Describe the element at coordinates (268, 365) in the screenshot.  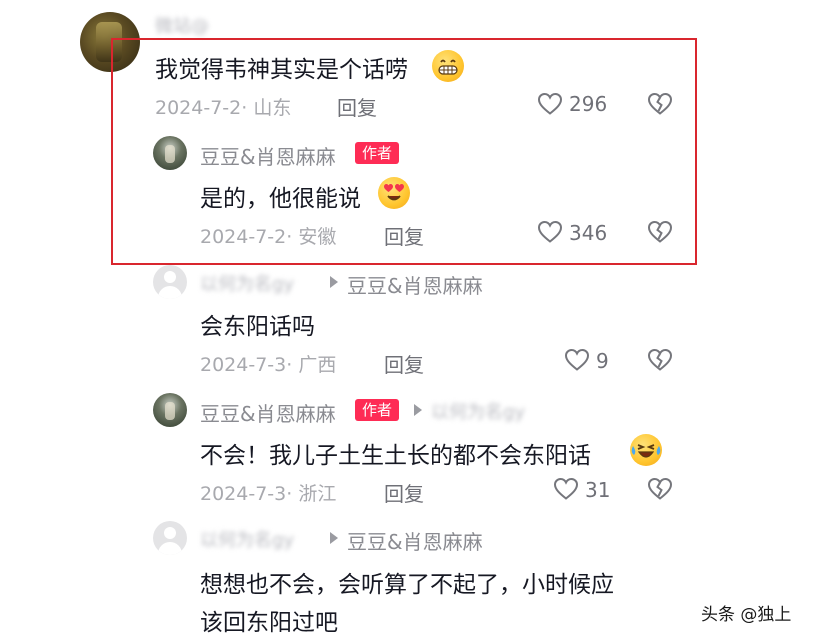
I see `reply-meta: 2024-7-3· 广西` at that location.